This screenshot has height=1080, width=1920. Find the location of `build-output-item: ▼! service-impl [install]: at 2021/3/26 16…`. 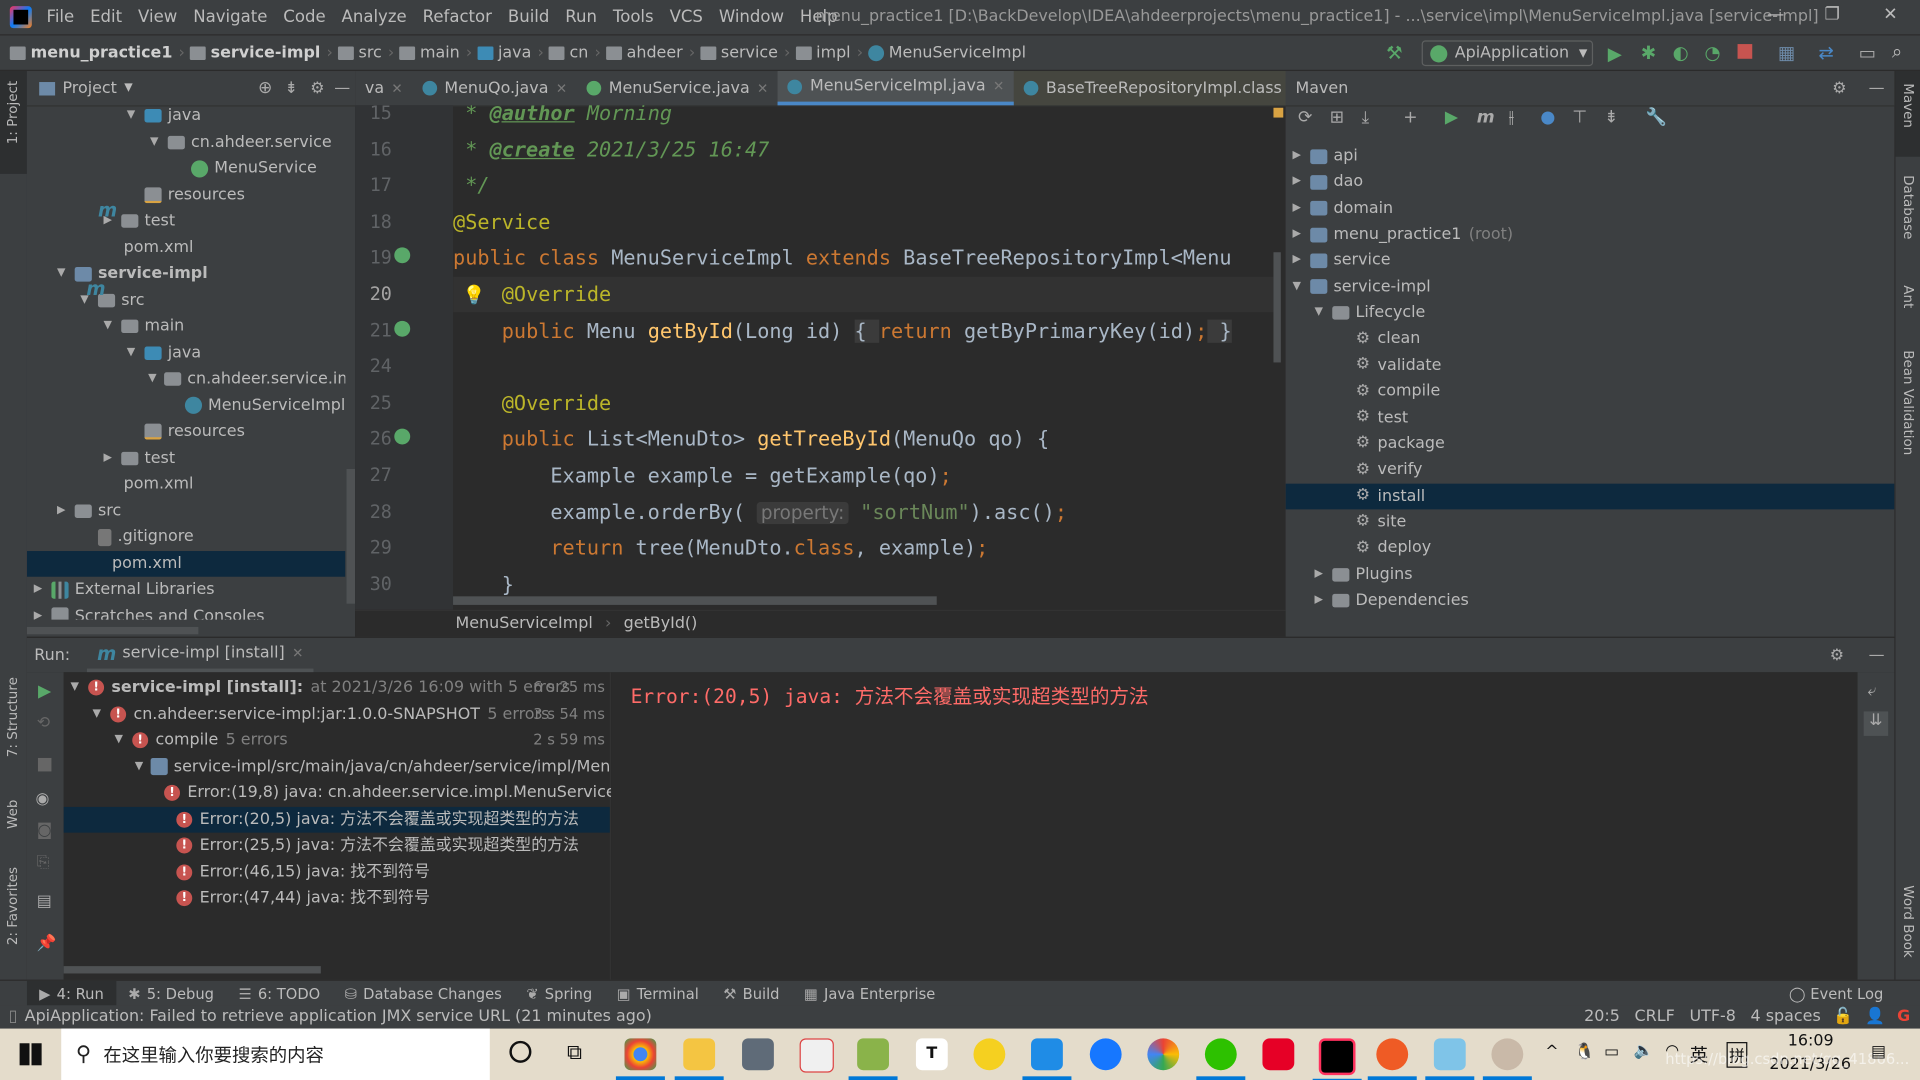

build-output-item: ▼! service-impl [install]: at 2021/3/26 16… is located at coordinates (337, 688).